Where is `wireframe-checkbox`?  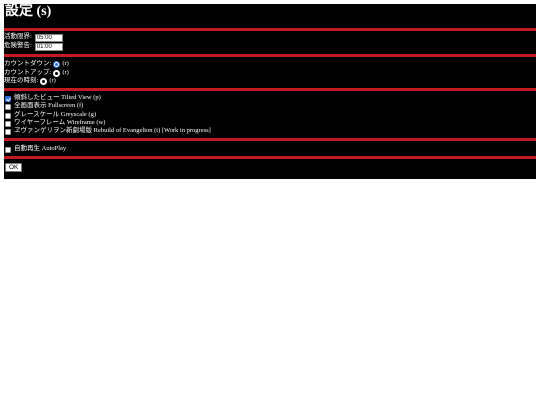
wireframe-checkbox is located at coordinates (8, 123).